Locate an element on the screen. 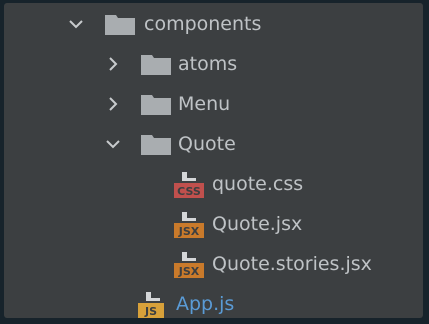 The height and width of the screenshot is (324, 429). tree-row-menu: Menu is located at coordinates (213, 104).